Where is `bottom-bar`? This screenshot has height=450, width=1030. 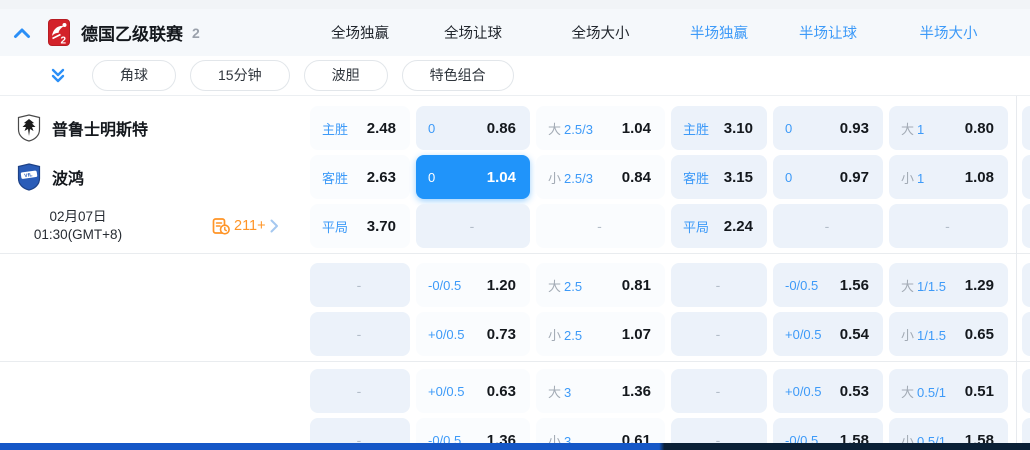
bottom-bar is located at coordinates (515, 446).